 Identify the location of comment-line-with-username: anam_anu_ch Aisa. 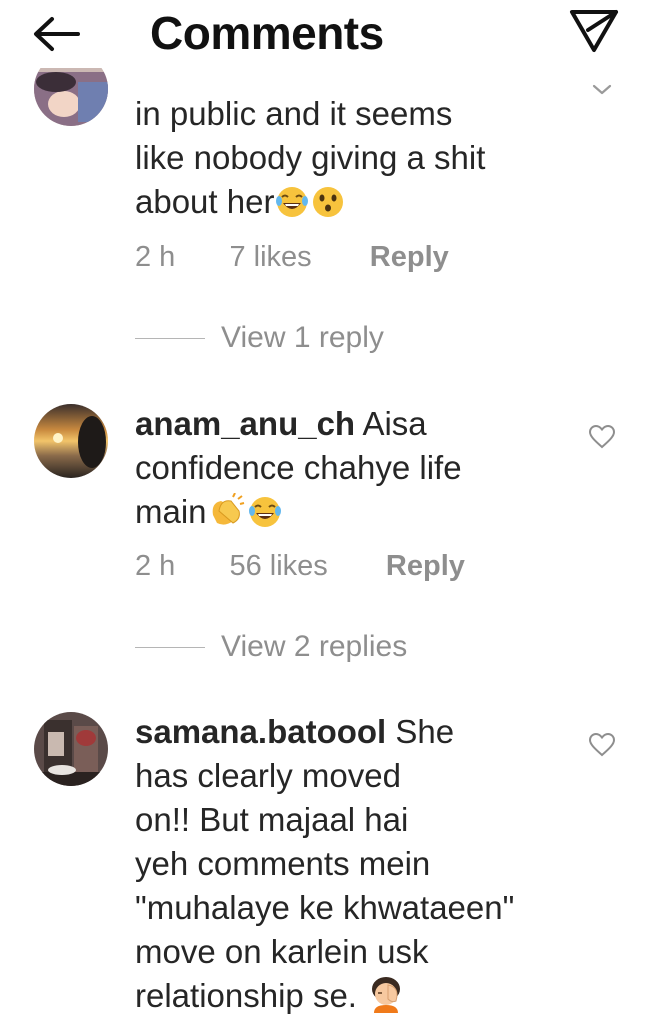
(350, 424).